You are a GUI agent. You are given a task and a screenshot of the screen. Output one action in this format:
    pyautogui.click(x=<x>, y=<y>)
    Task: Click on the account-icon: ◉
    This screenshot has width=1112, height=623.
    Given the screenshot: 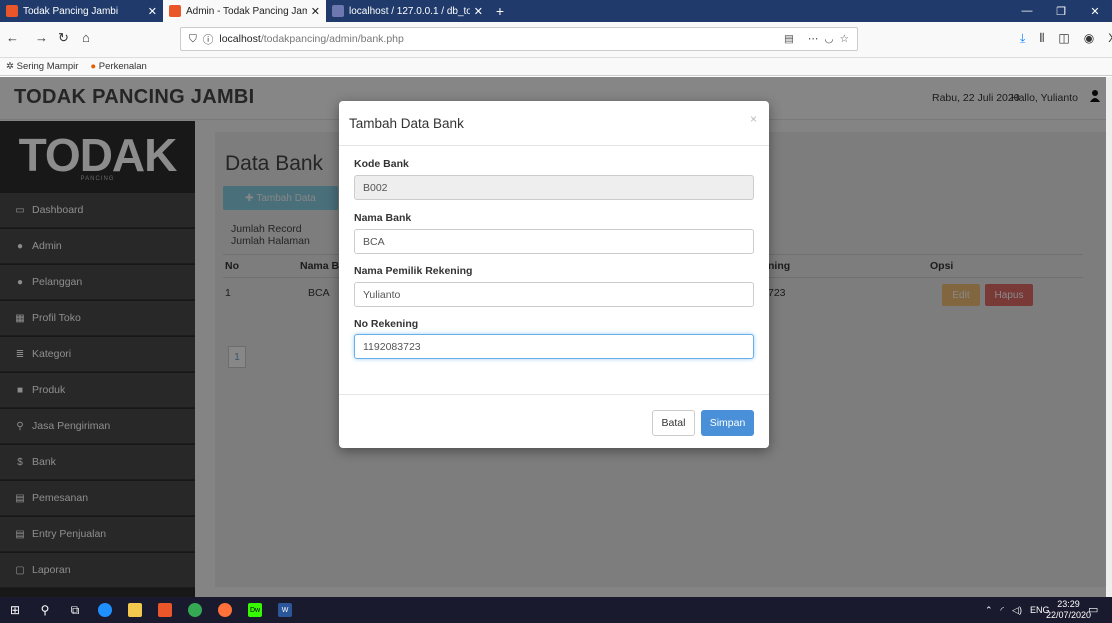 What is the action you would take?
    pyautogui.click(x=1089, y=38)
    